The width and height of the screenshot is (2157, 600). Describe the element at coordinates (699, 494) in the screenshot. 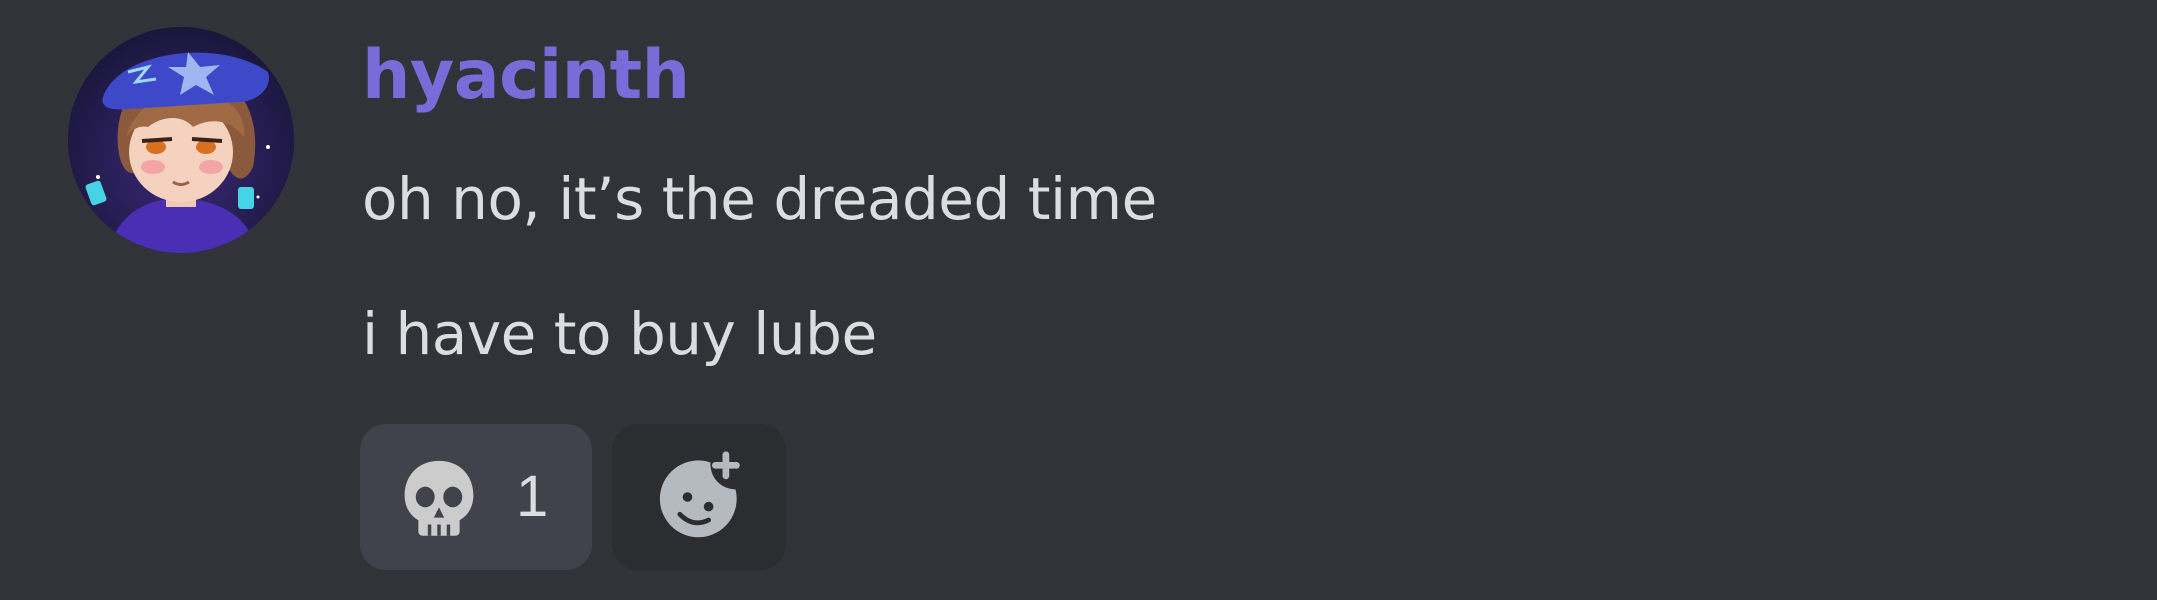

I see `add-reaction-icon` at that location.